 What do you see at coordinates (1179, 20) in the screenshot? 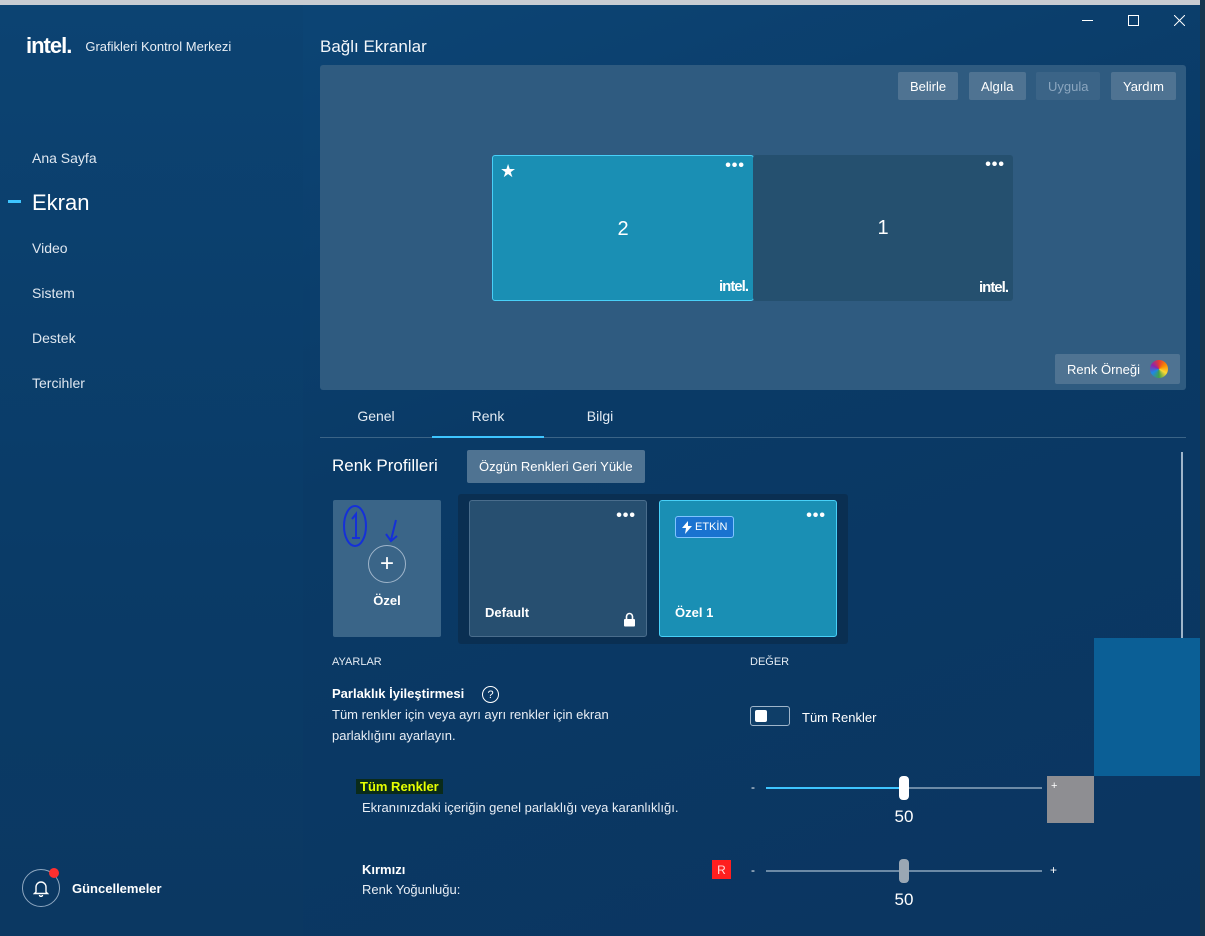
I see `close-button` at bounding box center [1179, 20].